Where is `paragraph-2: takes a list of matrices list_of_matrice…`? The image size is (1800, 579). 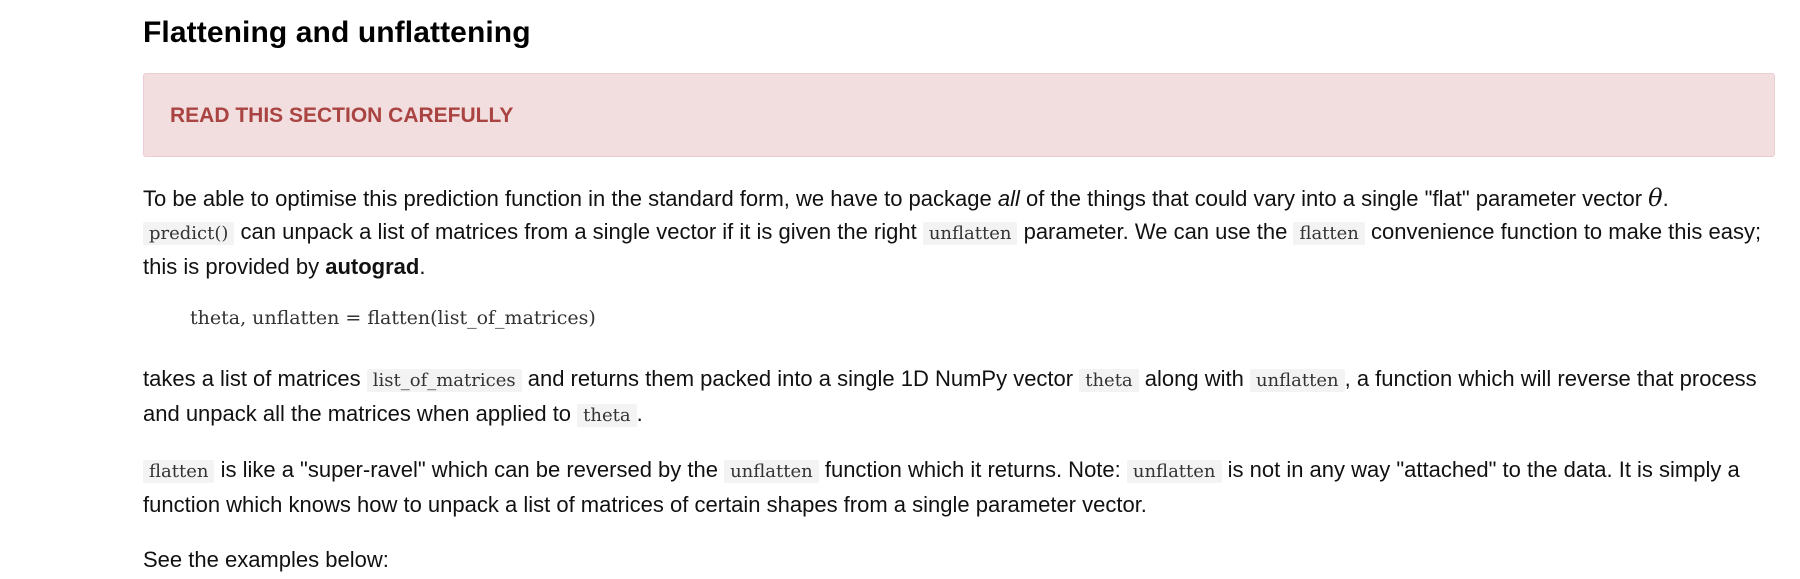
paragraph-2: takes a list of matrices list_of_matrice… is located at coordinates (961, 397).